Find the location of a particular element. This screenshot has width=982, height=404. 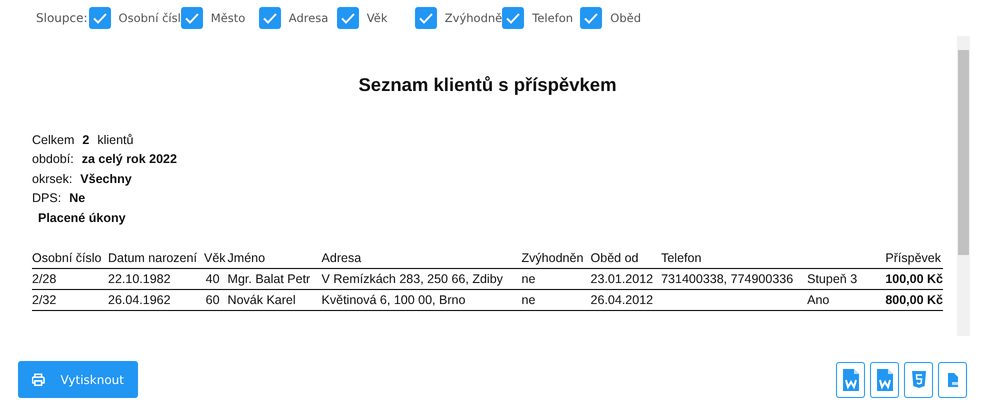

table-cell: 800,00 Kč is located at coordinates (914, 299).